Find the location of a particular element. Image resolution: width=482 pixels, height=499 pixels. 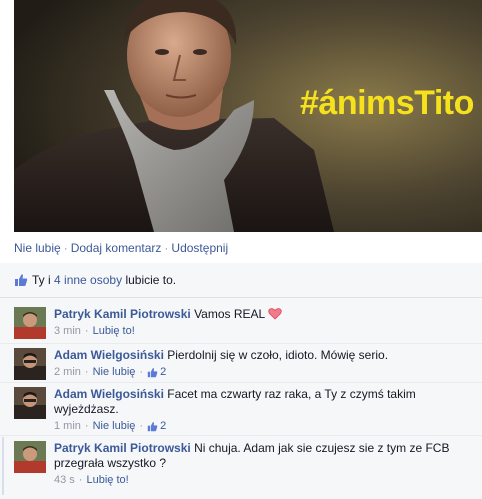

comment-timestamp: 1 min is located at coordinates (67, 426).